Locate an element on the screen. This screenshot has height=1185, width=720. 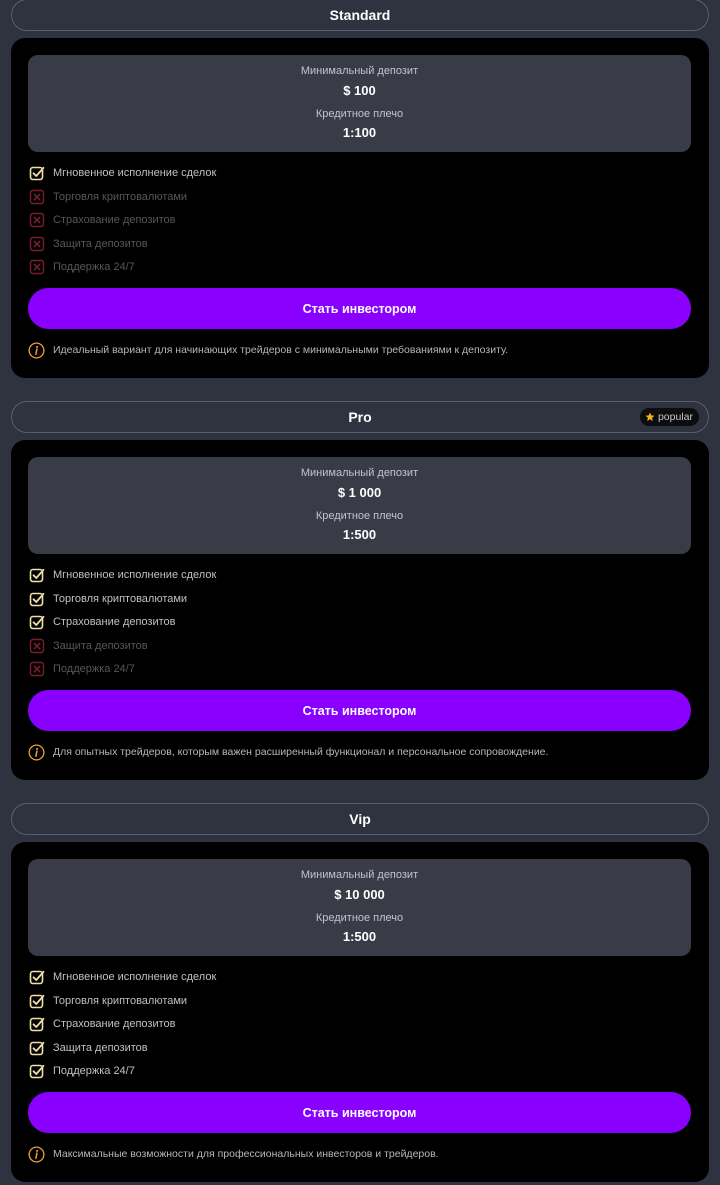
plan-title: Standard is located at coordinates (360, 15).